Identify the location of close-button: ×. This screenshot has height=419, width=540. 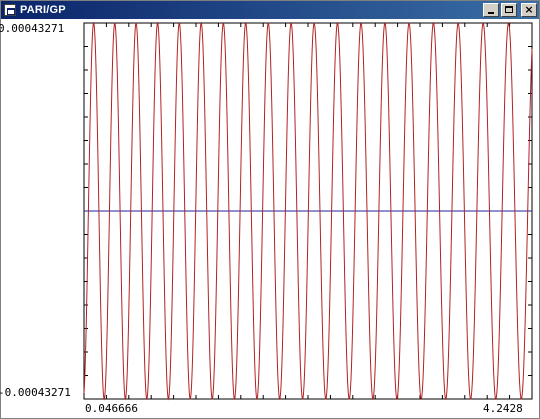
(529, 10).